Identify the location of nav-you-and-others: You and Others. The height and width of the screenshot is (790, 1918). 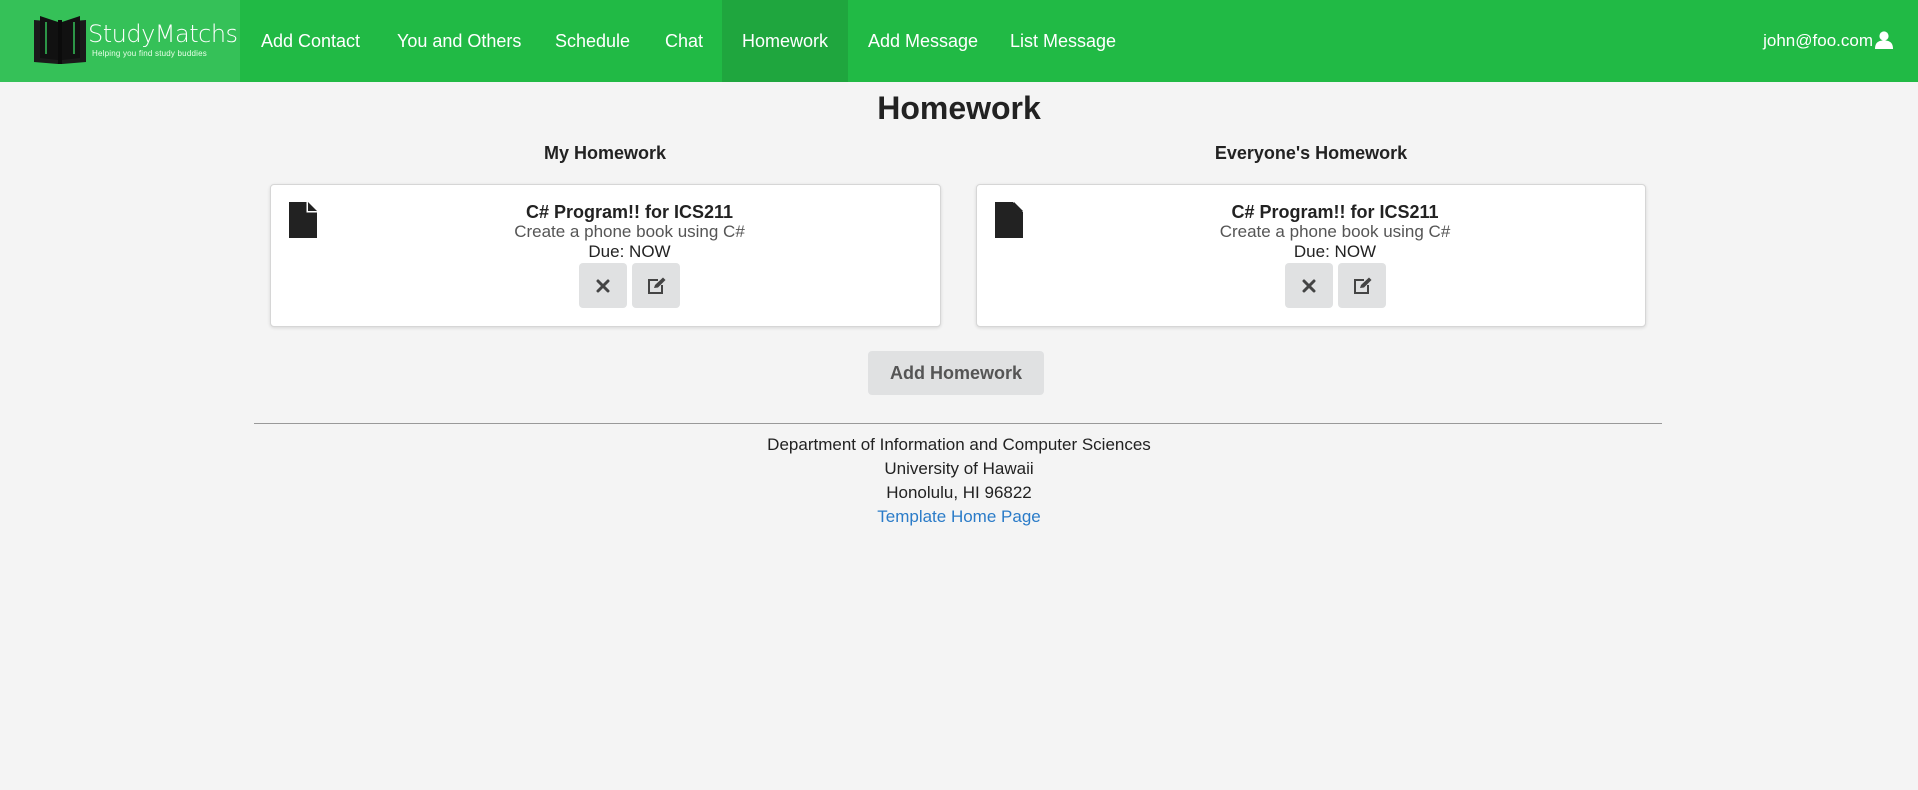
(459, 41).